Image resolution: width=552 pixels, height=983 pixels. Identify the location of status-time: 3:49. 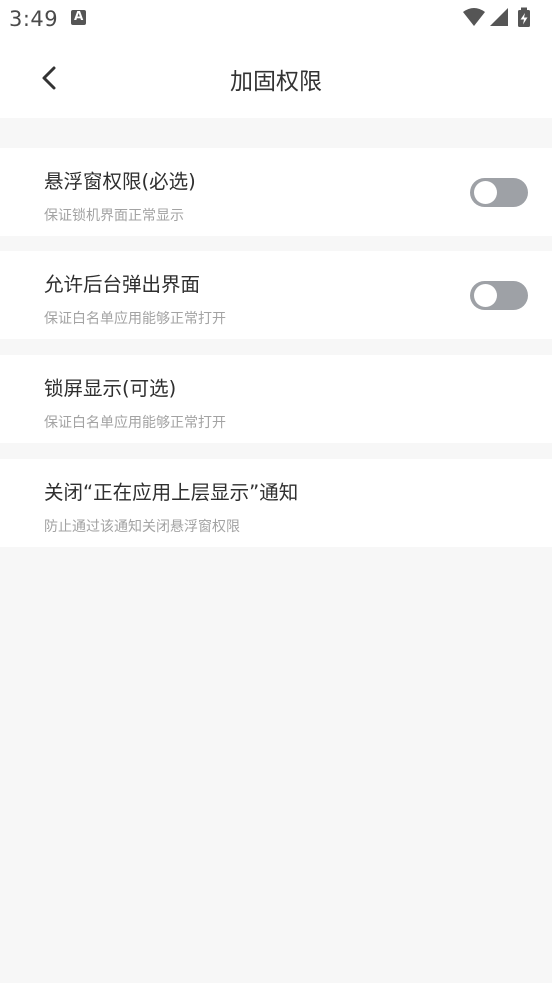
(34, 19).